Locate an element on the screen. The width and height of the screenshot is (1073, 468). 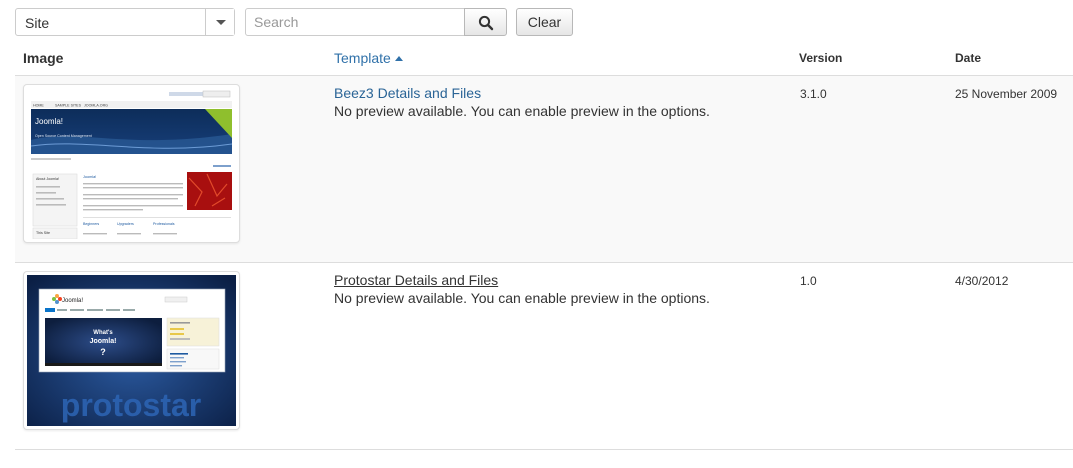
chevron-down-icon is located at coordinates (221, 22).